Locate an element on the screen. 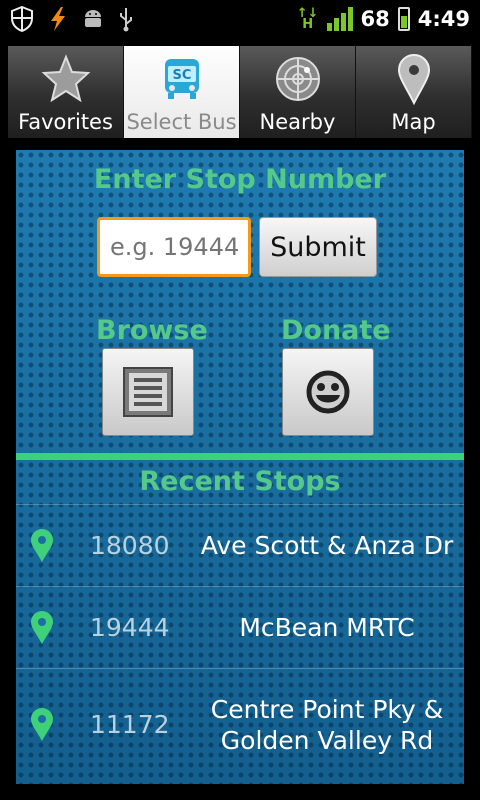 This screenshot has width=480, height=800. lightning-icon is located at coordinates (58, 19).